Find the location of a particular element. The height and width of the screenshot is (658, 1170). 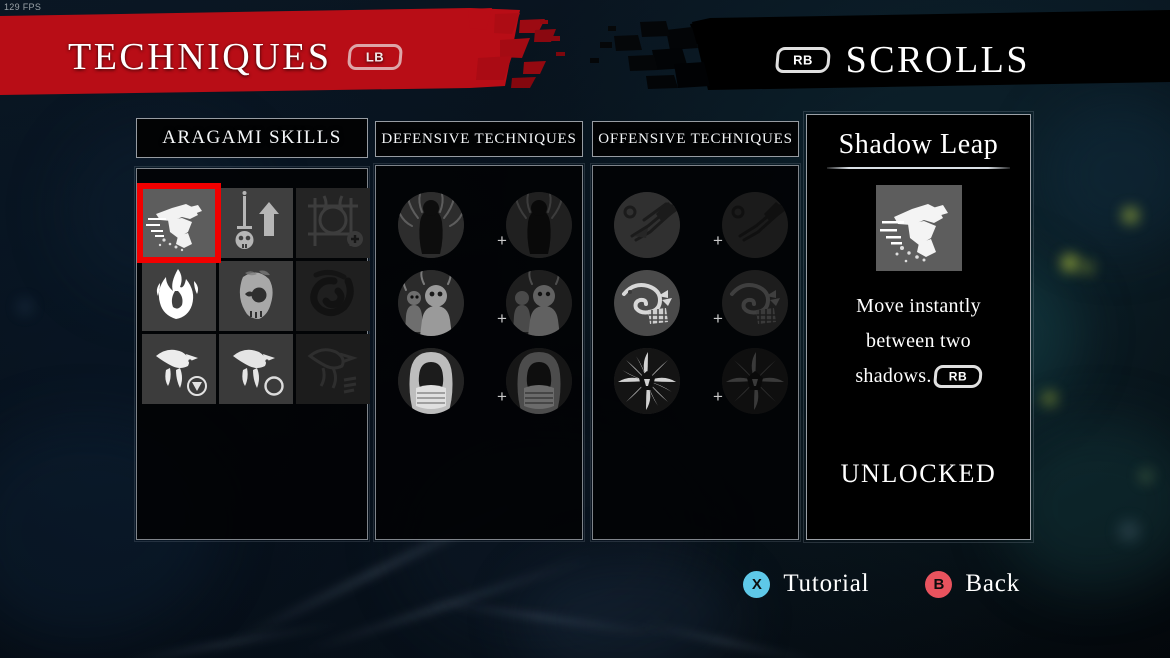

technique-cell-shadow-kunai is located at coordinates (647, 225).